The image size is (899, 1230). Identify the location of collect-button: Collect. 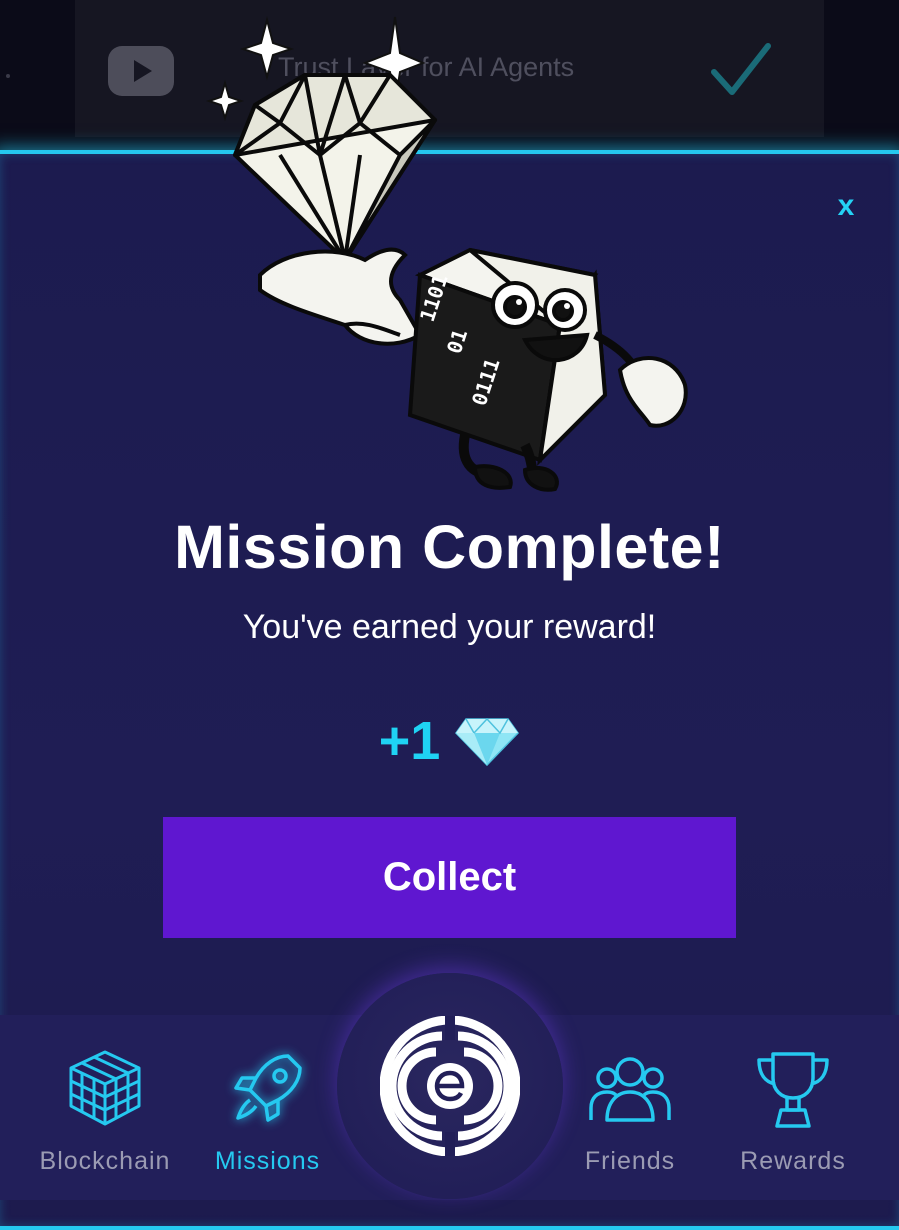
(449, 877).